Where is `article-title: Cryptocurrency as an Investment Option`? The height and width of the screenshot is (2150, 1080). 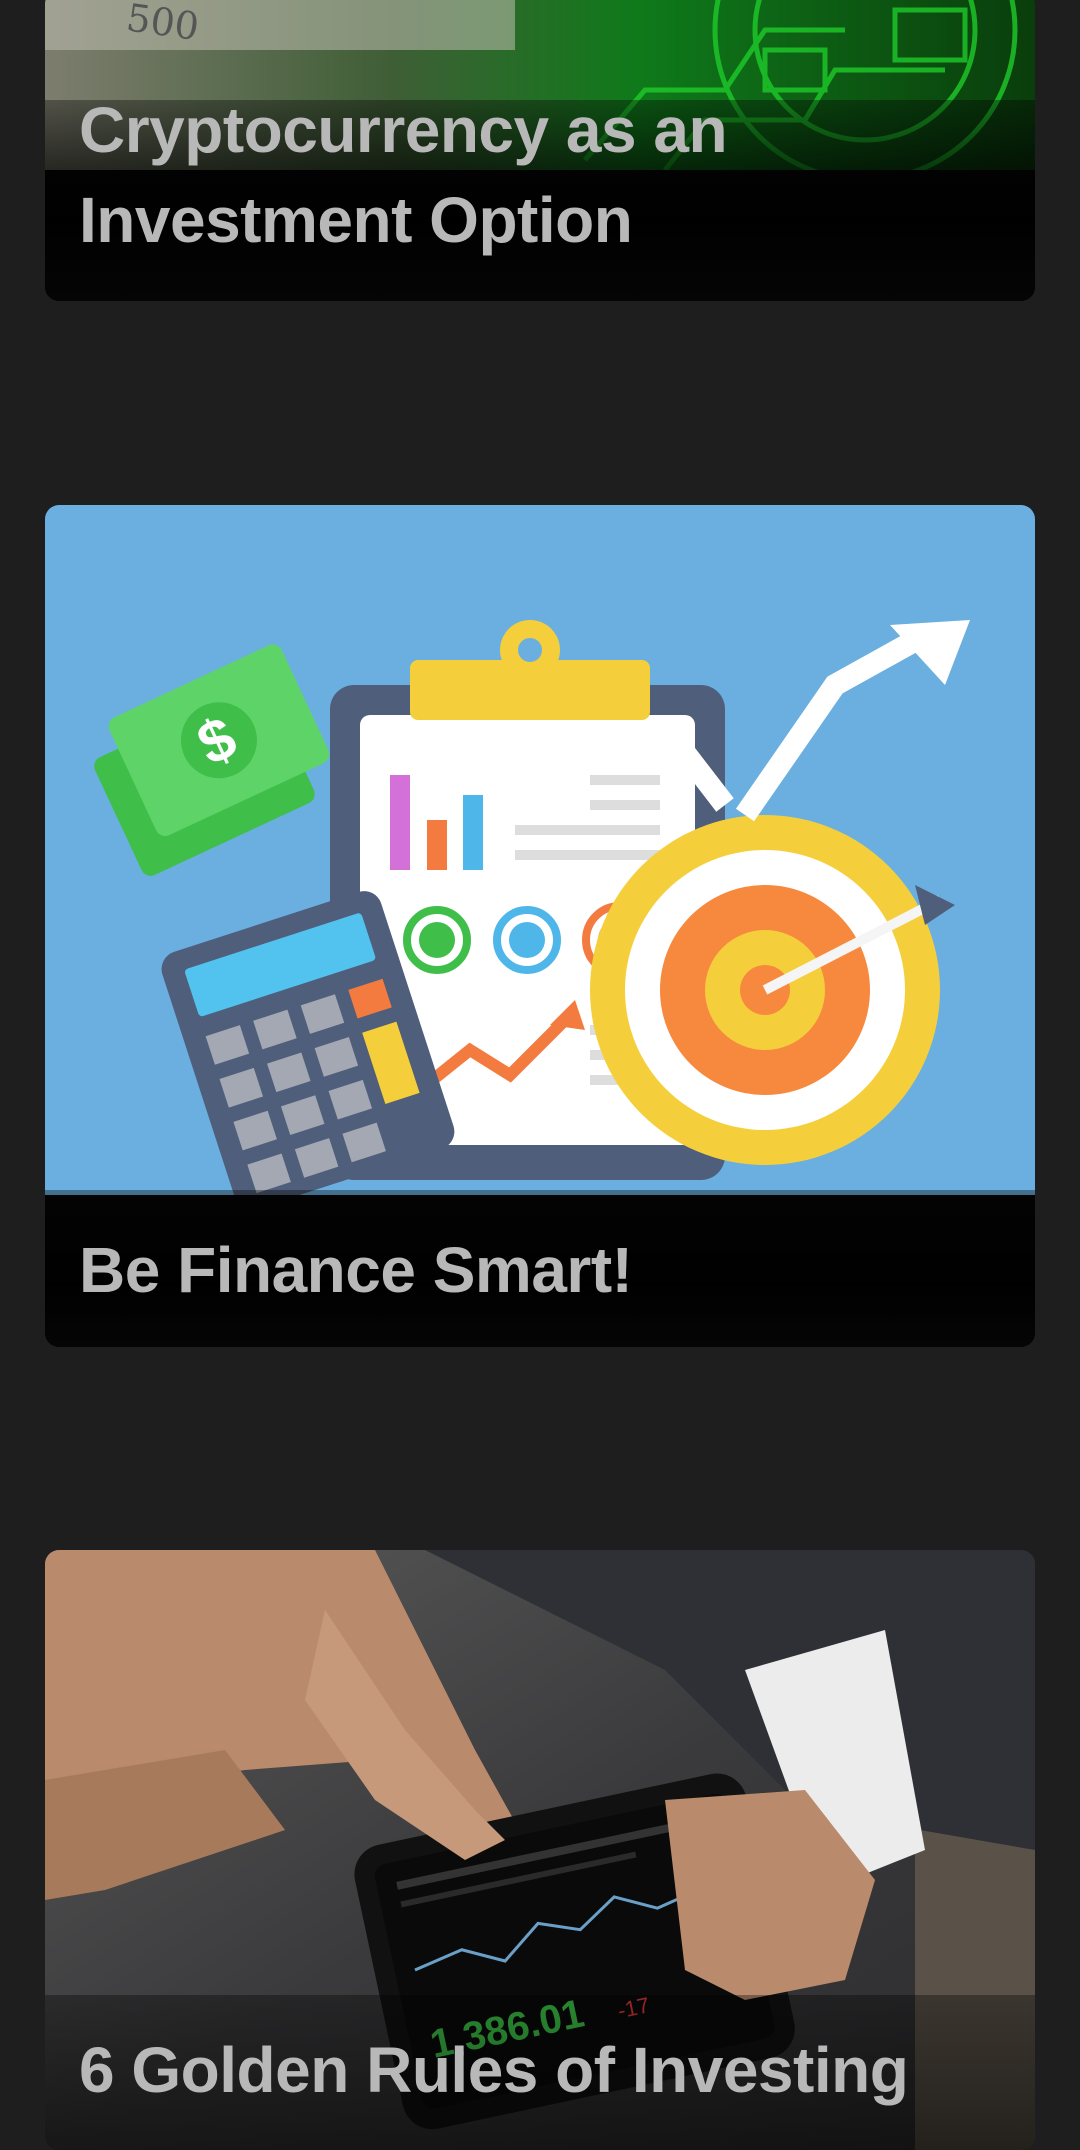 article-title: Cryptocurrency as an Investment Option is located at coordinates (540, 175).